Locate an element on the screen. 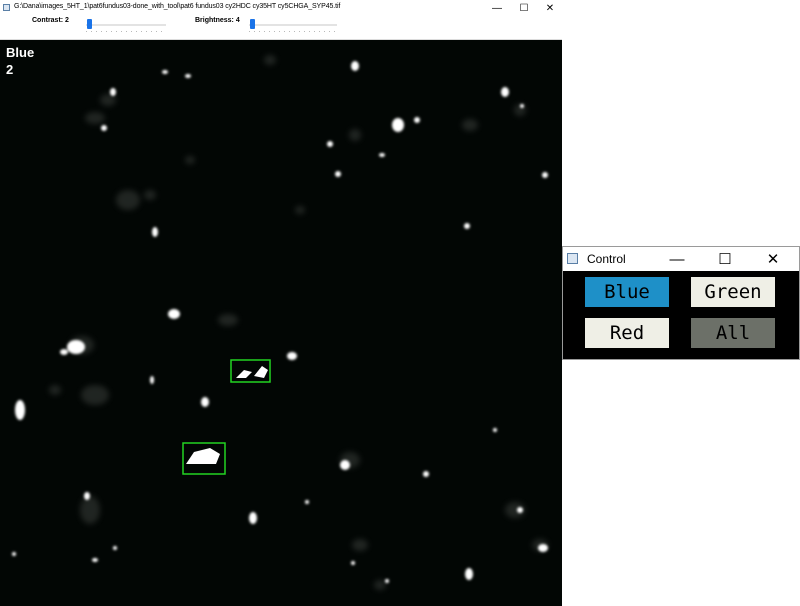 Image resolution: width=800 pixels, height=606 pixels. control-maximize-button: ☐ is located at coordinates (725, 259).